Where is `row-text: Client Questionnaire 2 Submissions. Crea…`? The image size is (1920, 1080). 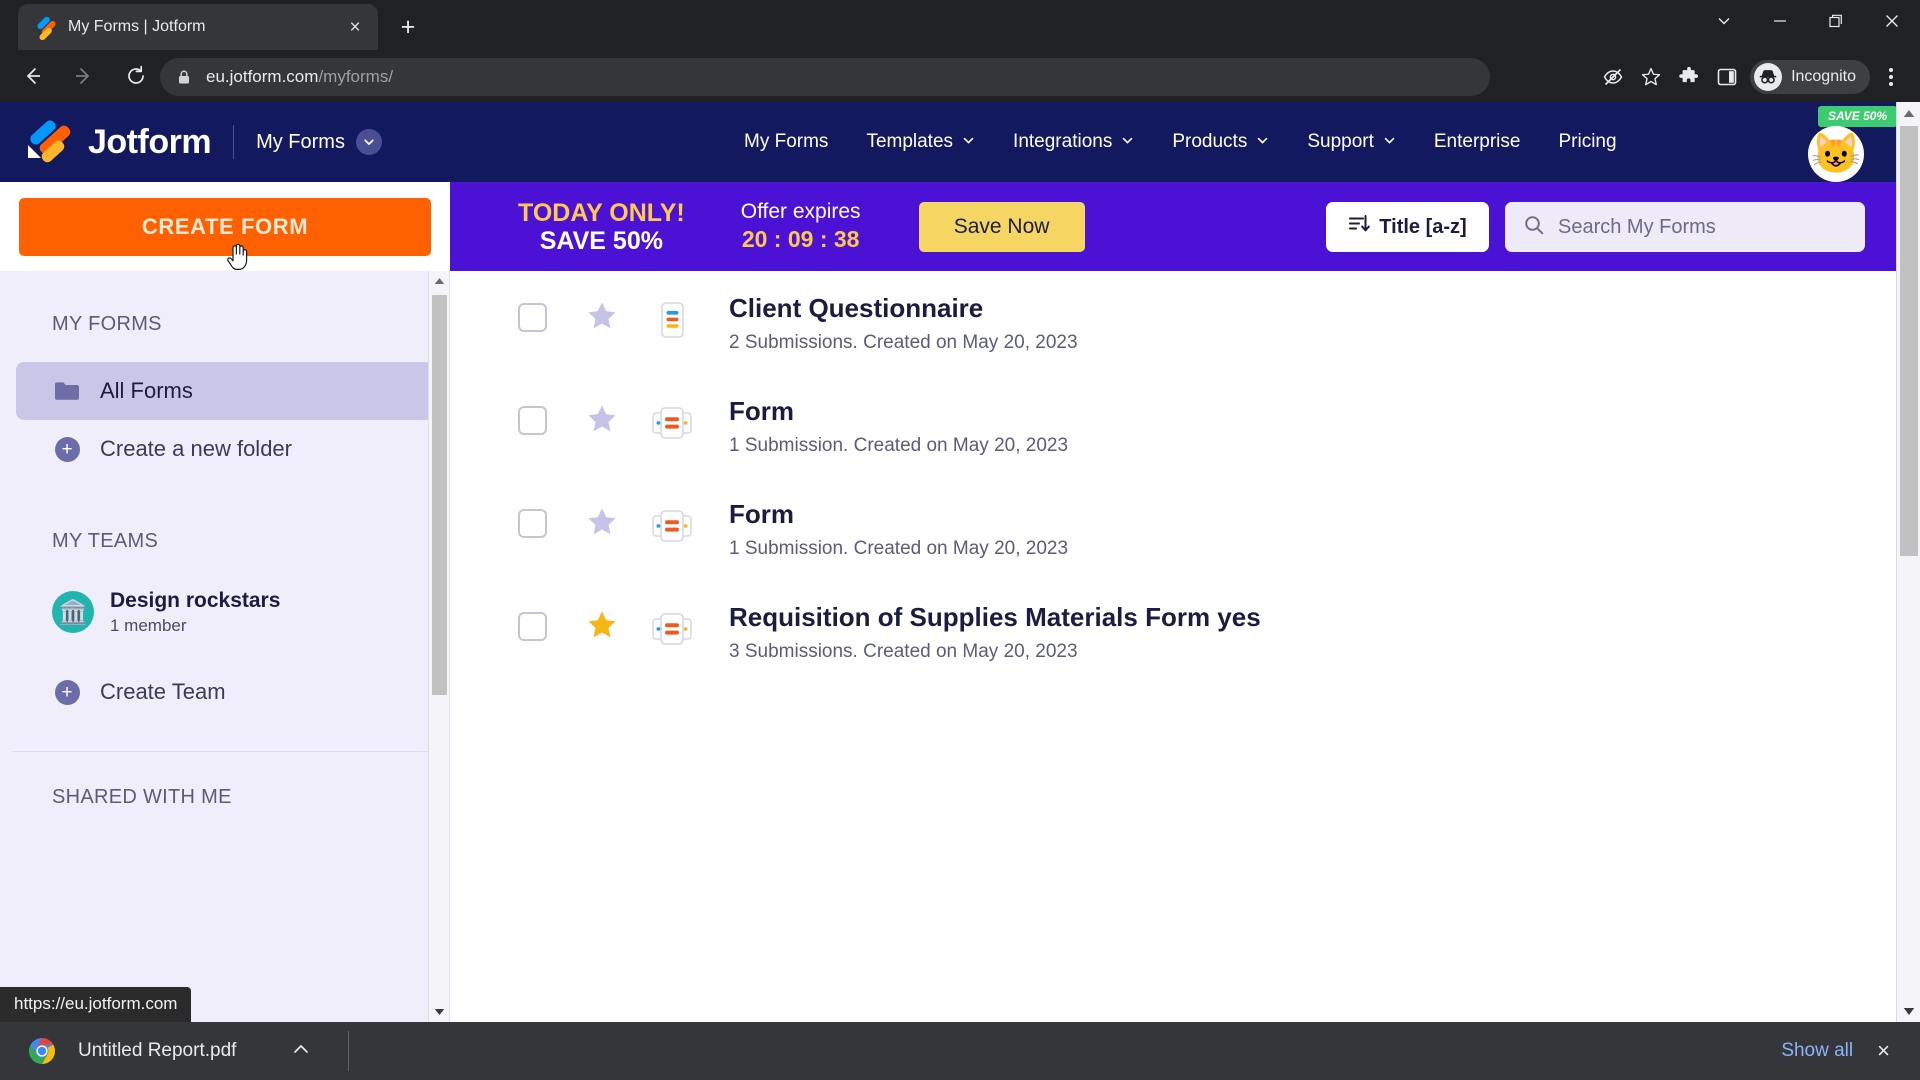
row-text: Client Questionnaire 2 Submissions. Crea… is located at coordinates (903, 323).